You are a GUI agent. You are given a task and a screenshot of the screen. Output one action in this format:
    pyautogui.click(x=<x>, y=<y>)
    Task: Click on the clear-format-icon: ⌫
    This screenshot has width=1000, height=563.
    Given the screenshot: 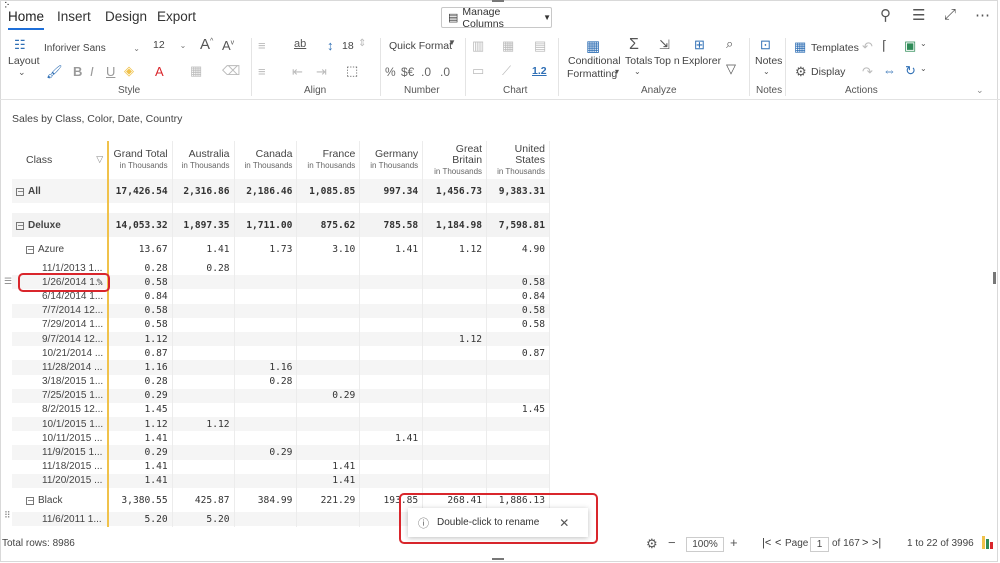 What is the action you would take?
    pyautogui.click(x=231, y=71)
    